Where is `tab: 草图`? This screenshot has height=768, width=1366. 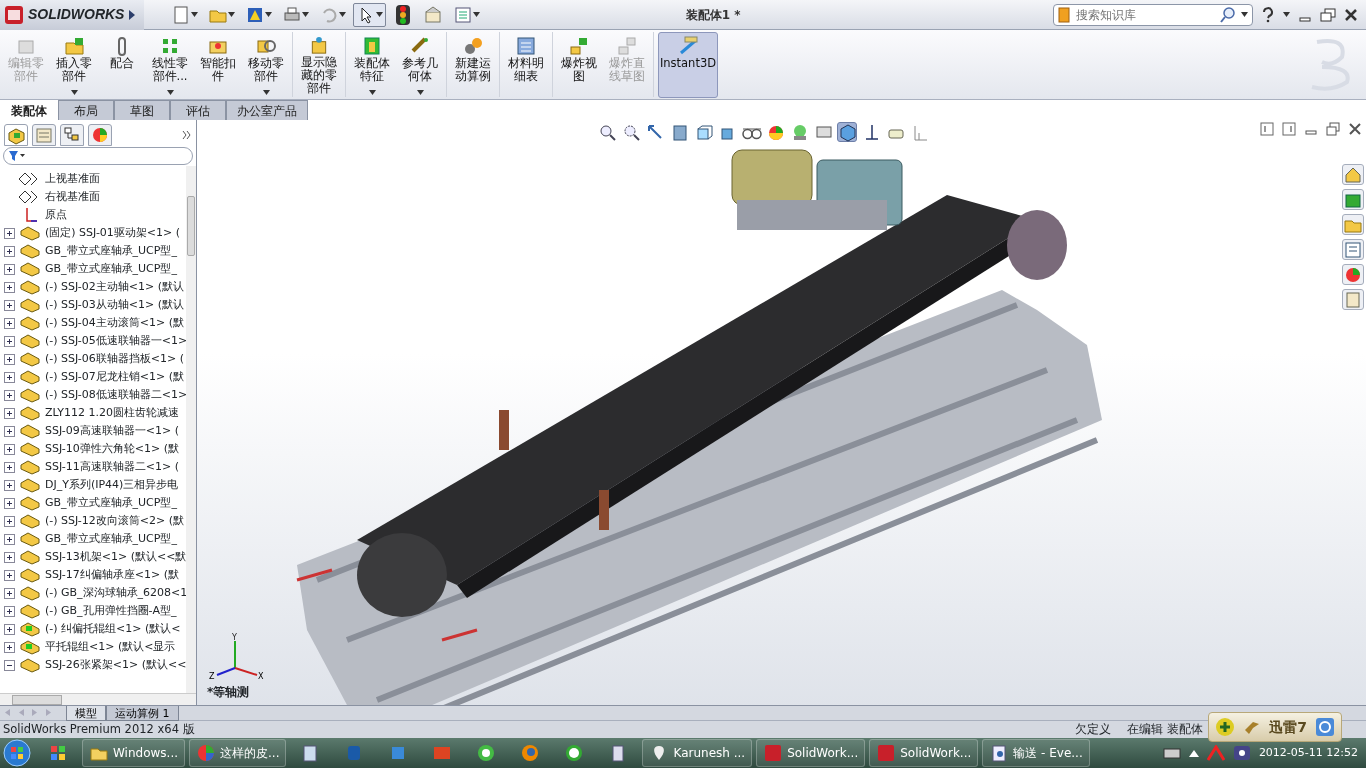
tab: 草图 is located at coordinates (142, 110).